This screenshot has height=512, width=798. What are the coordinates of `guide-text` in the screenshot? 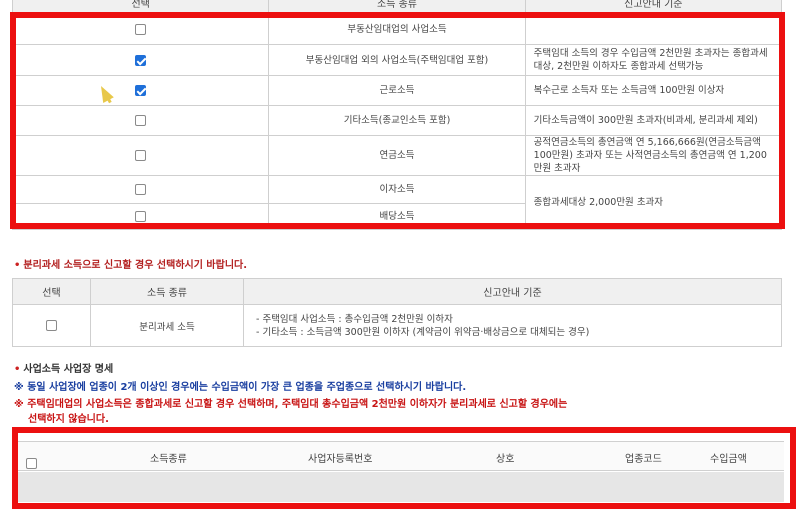 It's located at (653, 29).